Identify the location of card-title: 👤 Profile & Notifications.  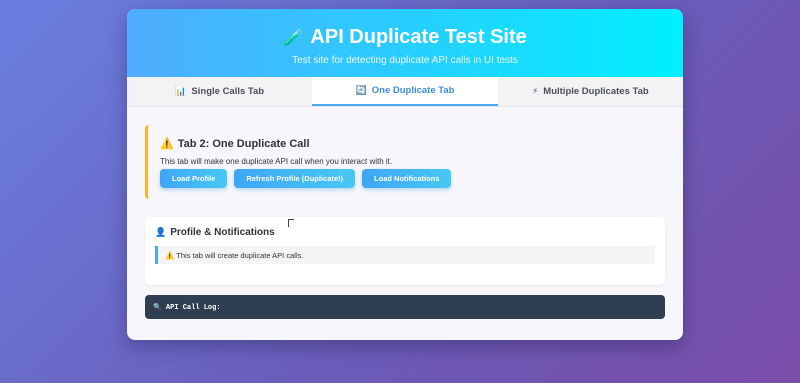
(215, 232).